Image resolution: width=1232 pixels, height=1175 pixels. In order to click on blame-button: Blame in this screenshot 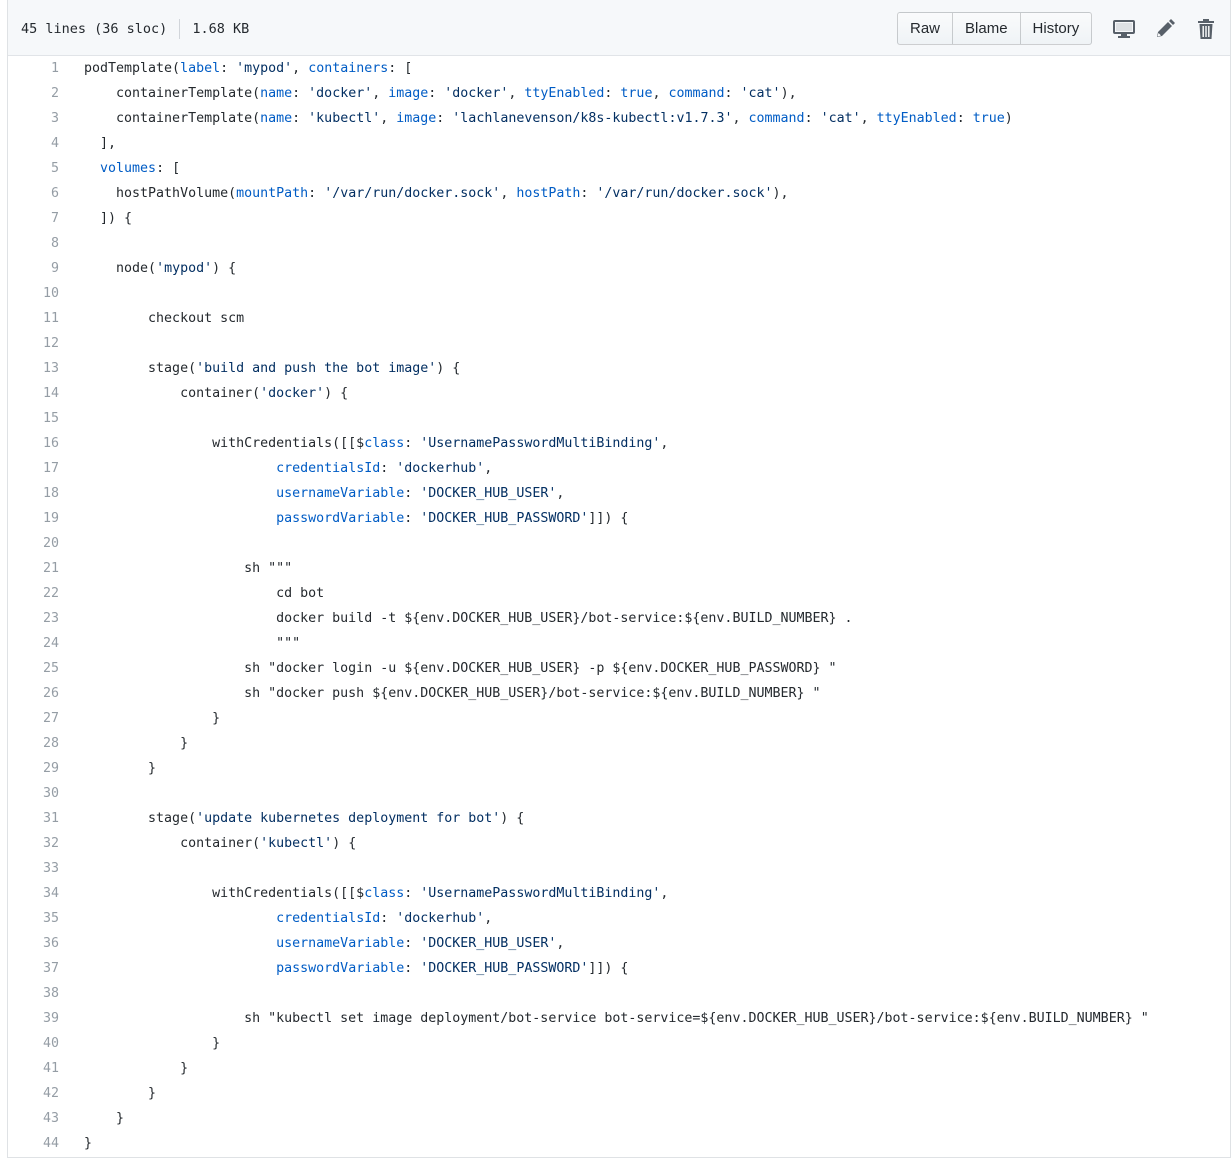, I will do `click(987, 28)`.